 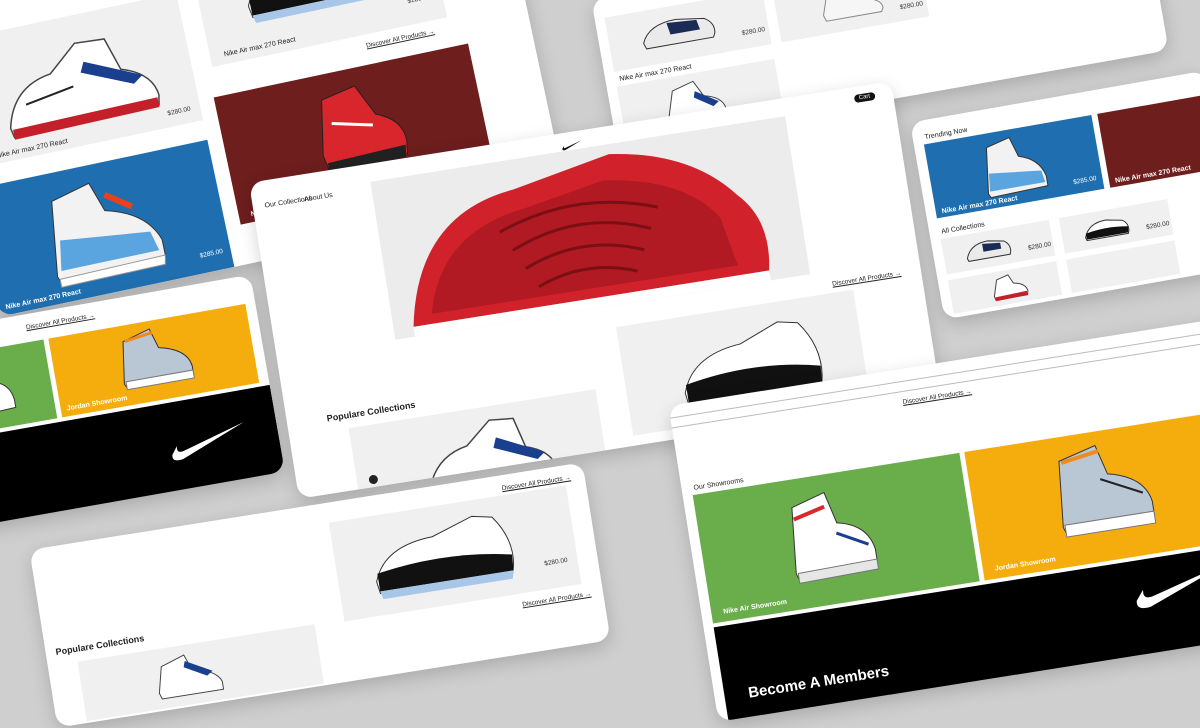 What do you see at coordinates (1148, 141) in the screenshot?
I see `trending-tile-maroon: Nike Air max 270 React` at bounding box center [1148, 141].